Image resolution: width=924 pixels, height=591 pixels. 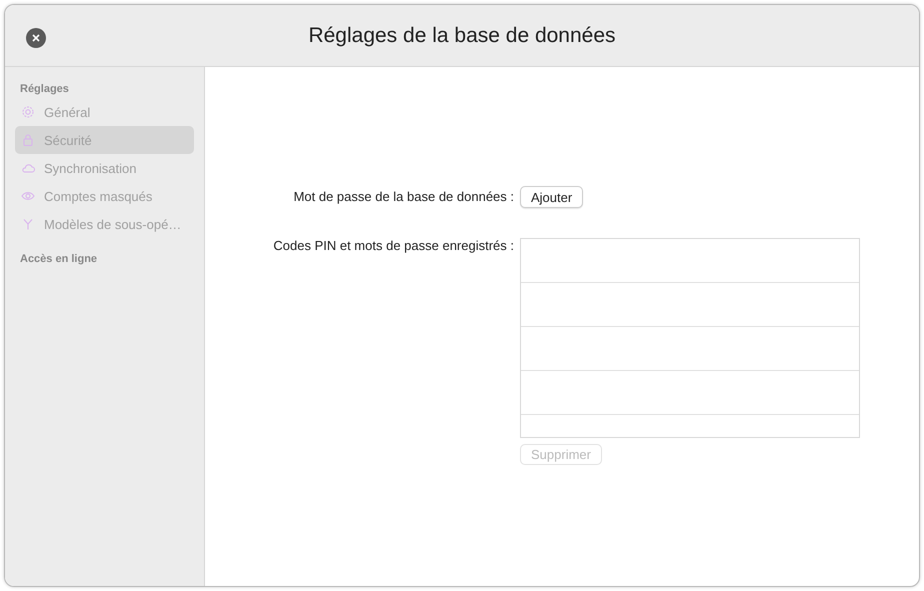 I want to click on sidebar-section-header: Réglages, so click(x=44, y=89).